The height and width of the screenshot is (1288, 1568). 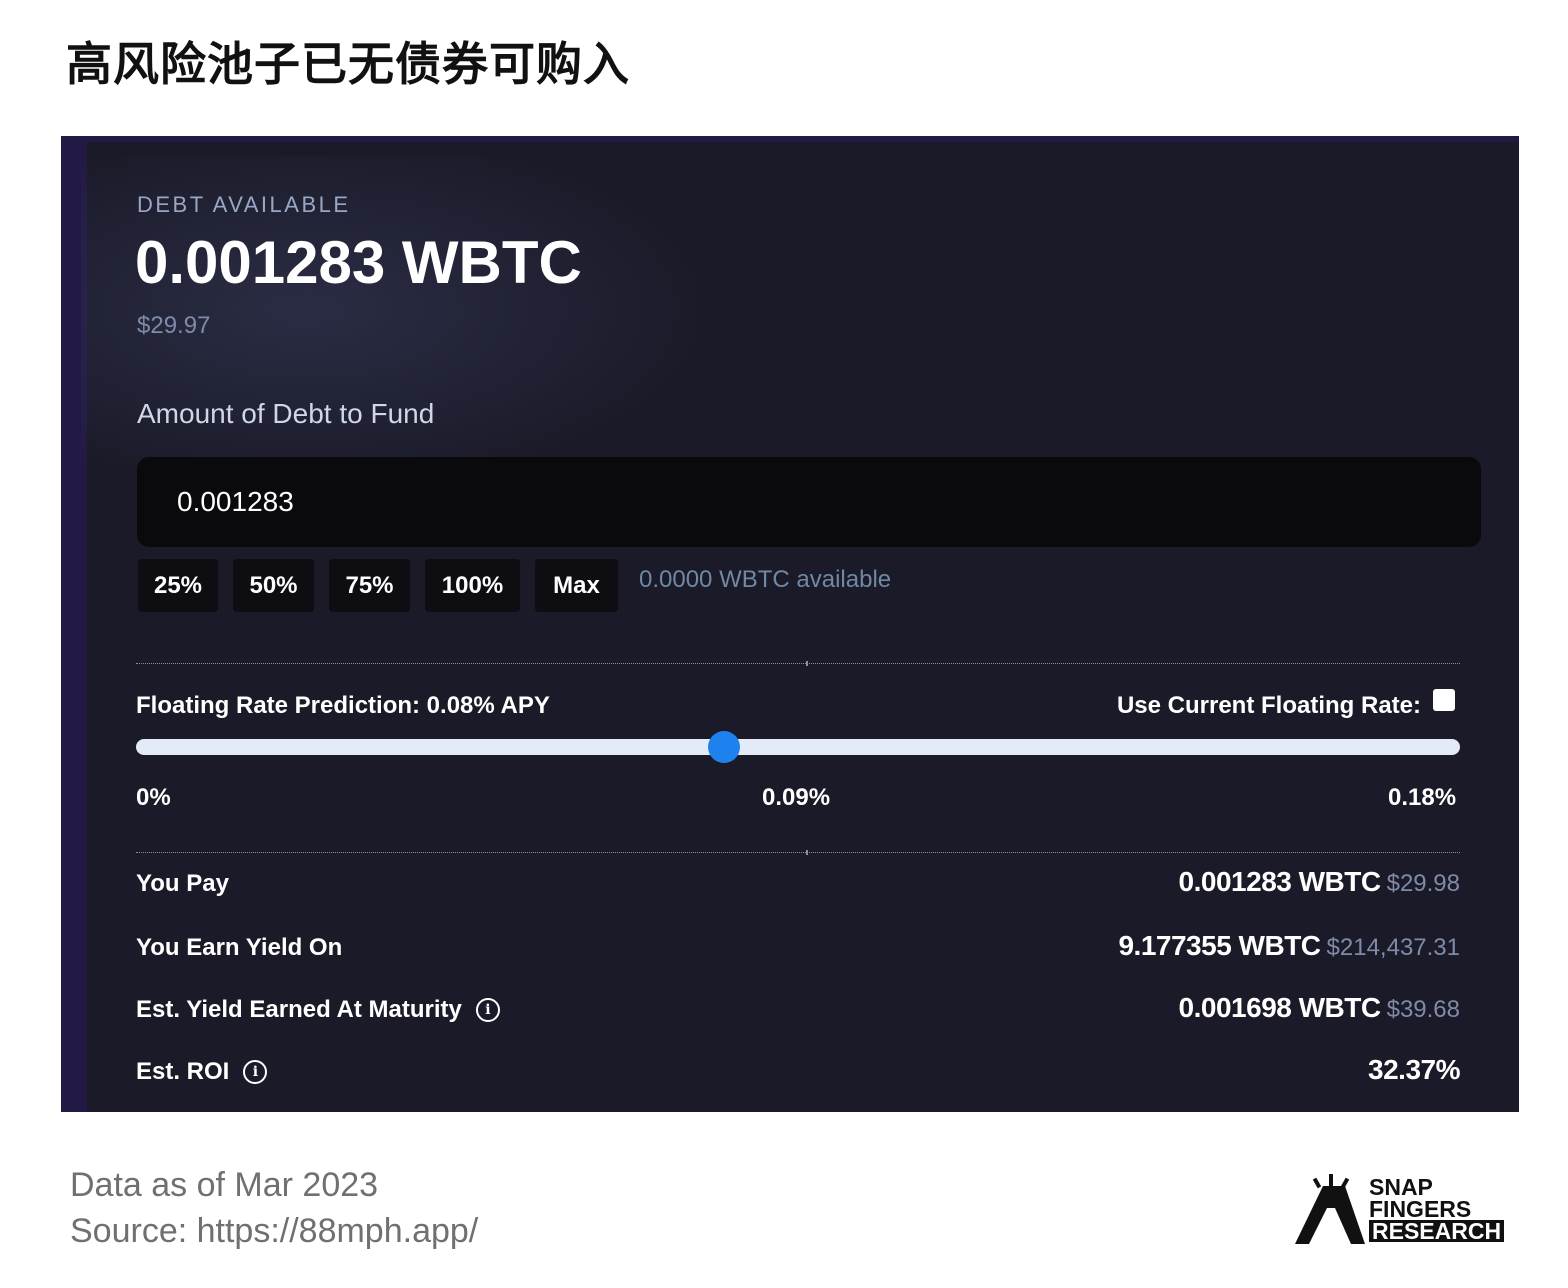 I want to click on est-yield-amount: 0.001698 WBTC, so click(x=1280, y=1007).